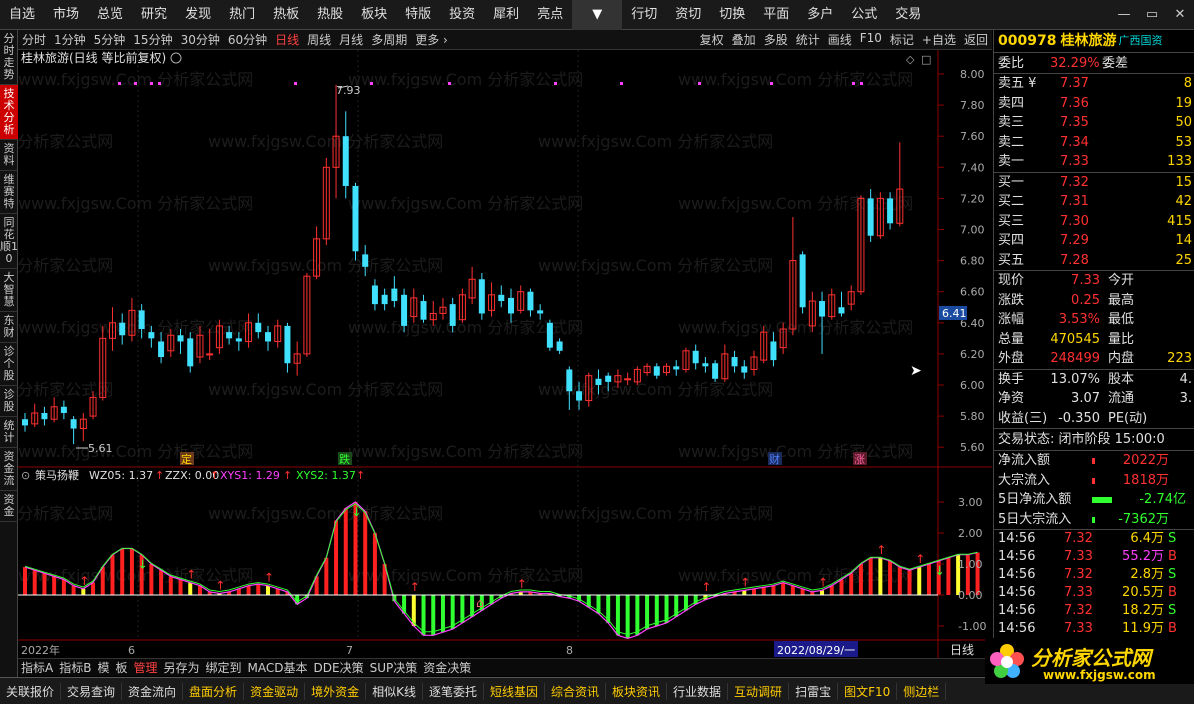 The height and width of the screenshot is (704, 1194). I want to click on axis-label: 6.20, so click(972, 354).